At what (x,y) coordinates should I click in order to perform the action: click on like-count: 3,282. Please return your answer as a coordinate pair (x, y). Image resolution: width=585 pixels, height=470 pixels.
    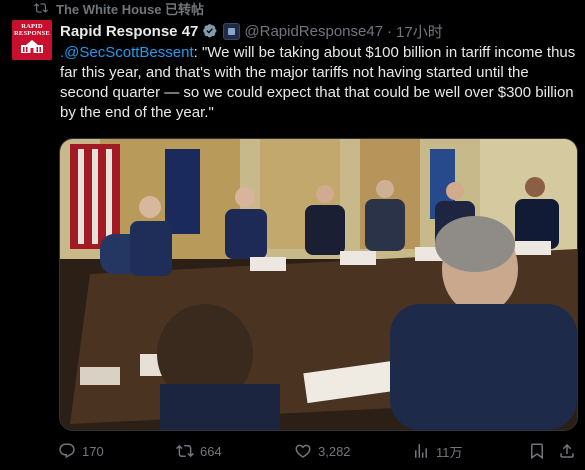
    Looking at the image, I should click on (334, 451).